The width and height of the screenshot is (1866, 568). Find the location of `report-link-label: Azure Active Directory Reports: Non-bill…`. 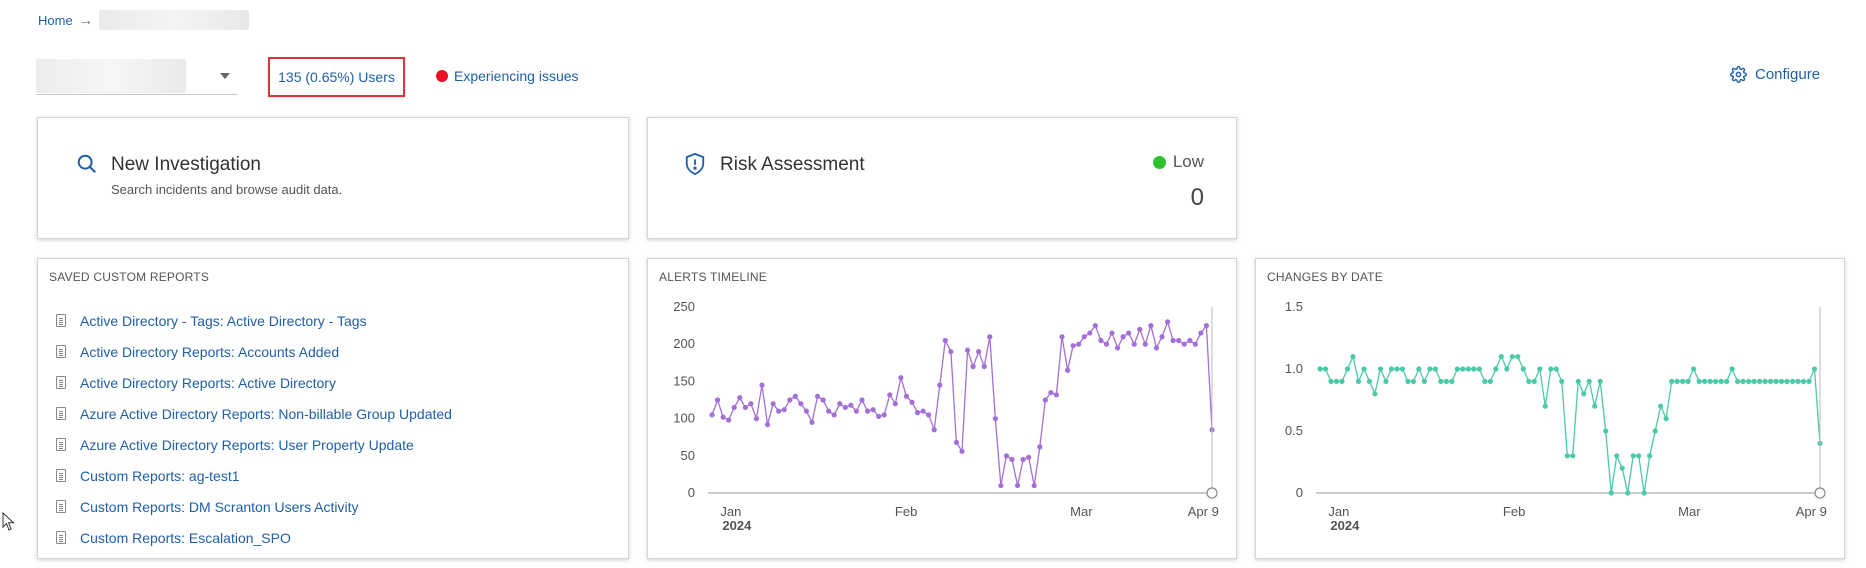

report-link-label: Azure Active Directory Reports: Non-bill… is located at coordinates (266, 413).